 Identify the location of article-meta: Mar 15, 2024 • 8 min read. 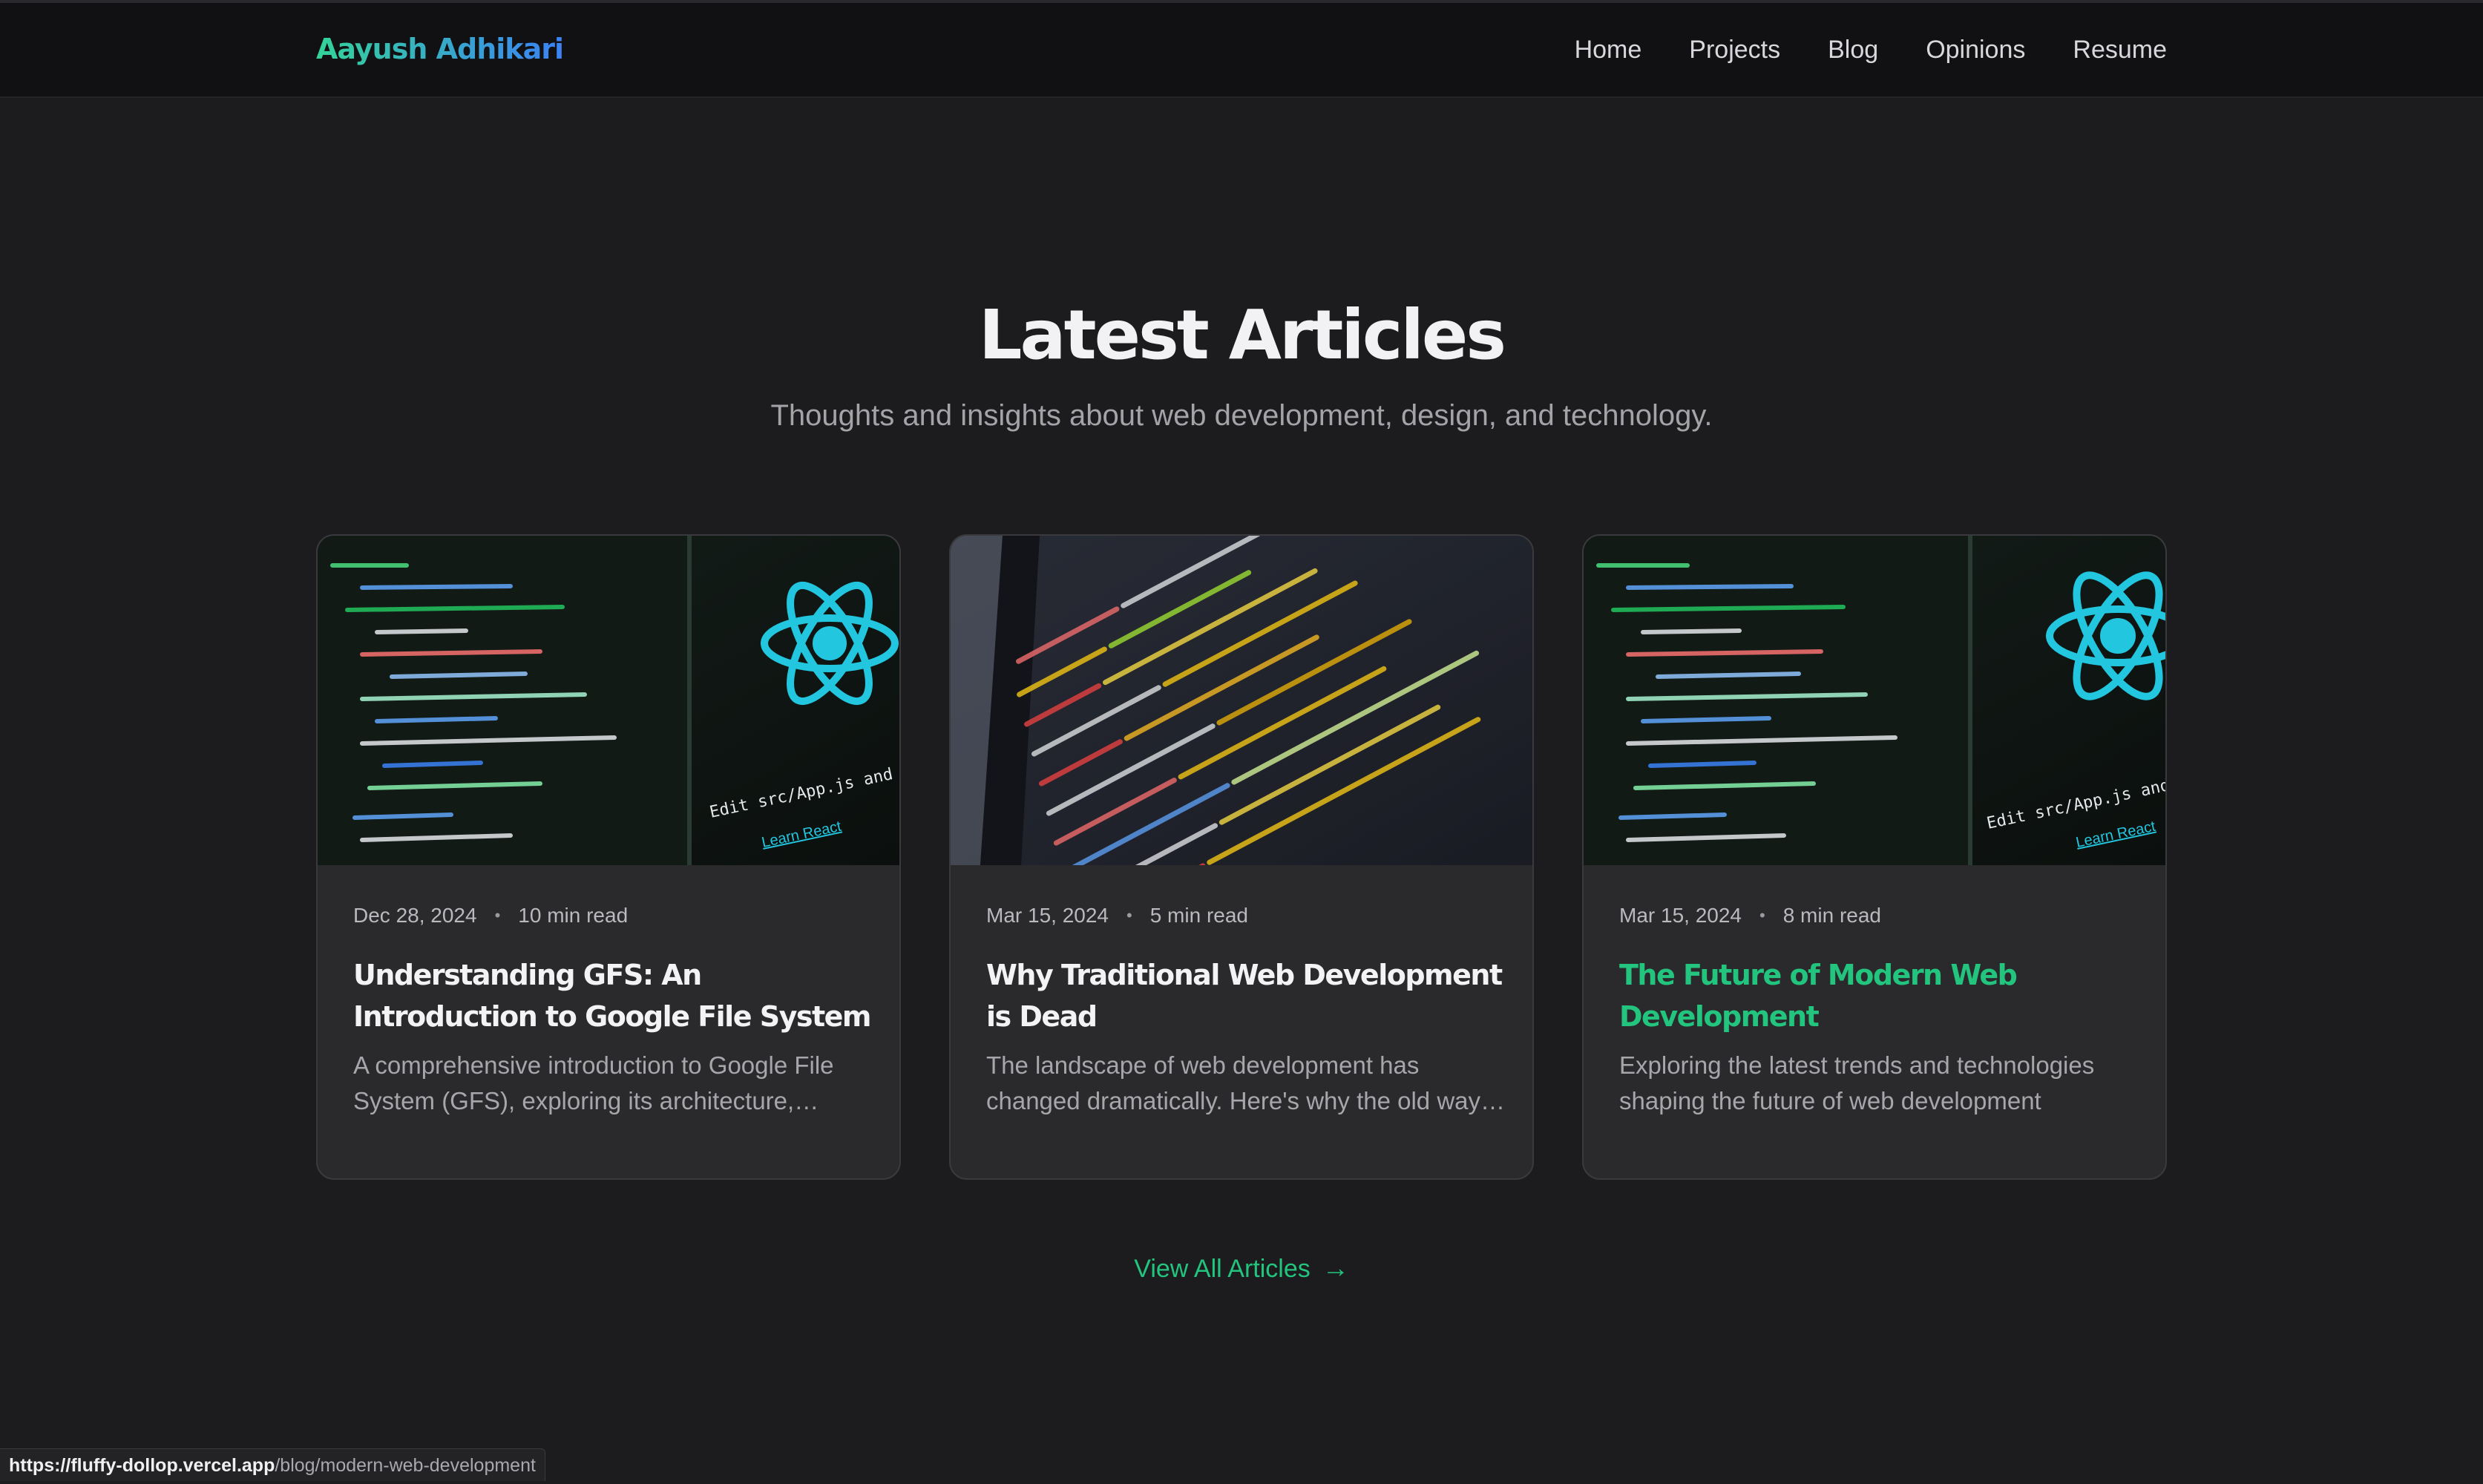
(1750, 916).